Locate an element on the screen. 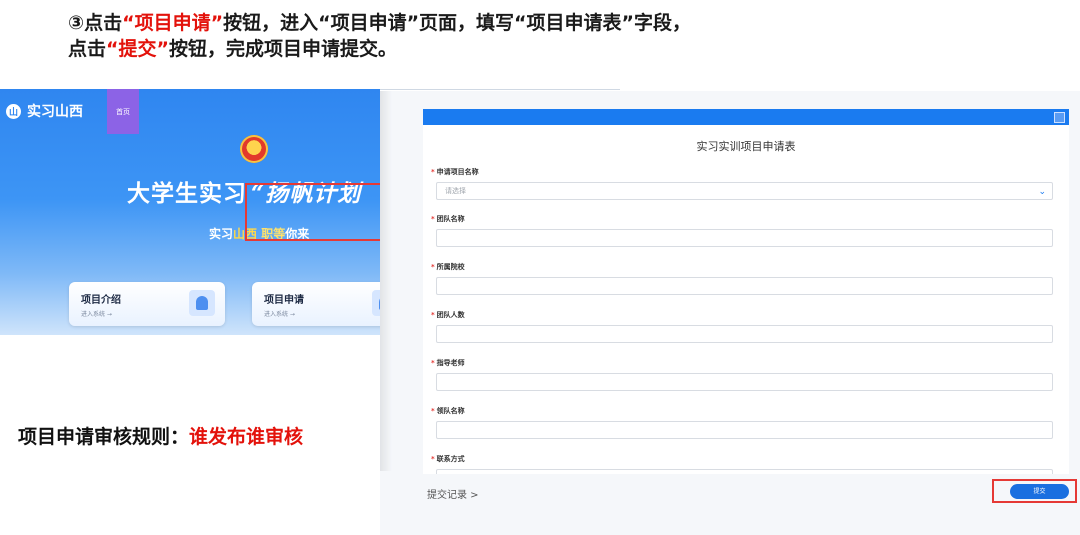 This screenshot has width=1080, height=535. field-label-contact: * 联系方式 is located at coordinates (448, 459).